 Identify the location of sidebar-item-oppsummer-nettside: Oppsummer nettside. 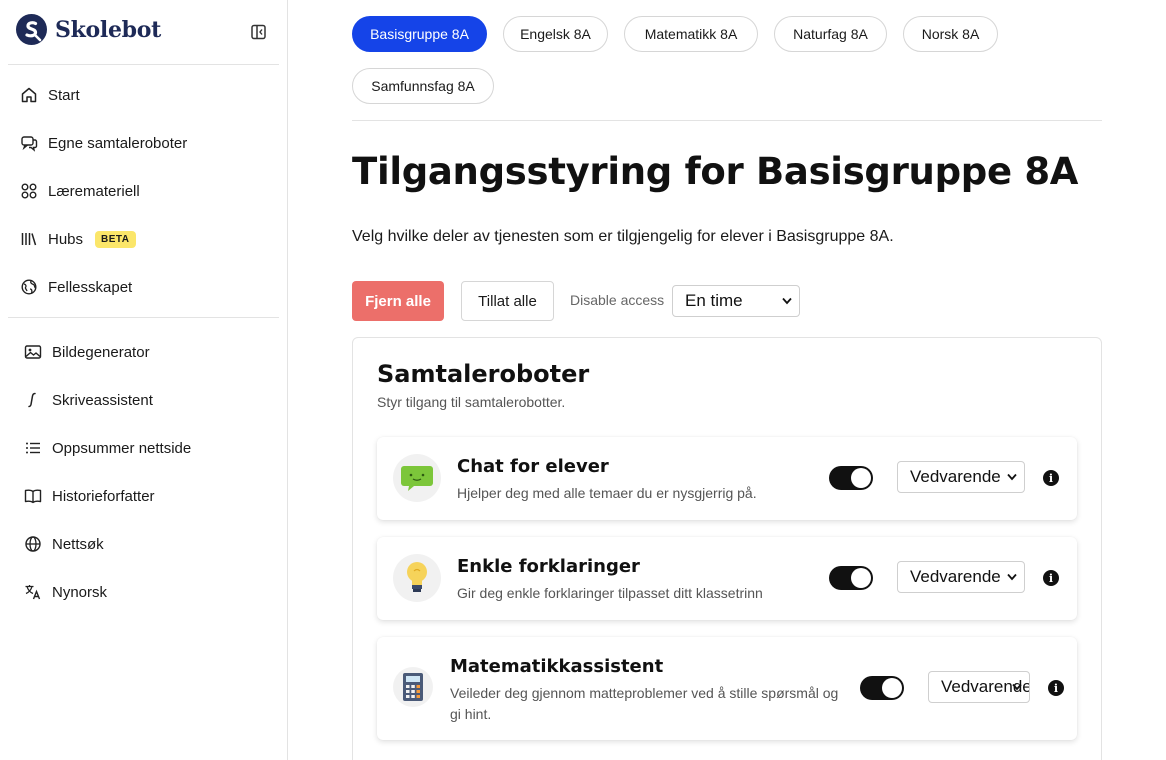
(107, 448).